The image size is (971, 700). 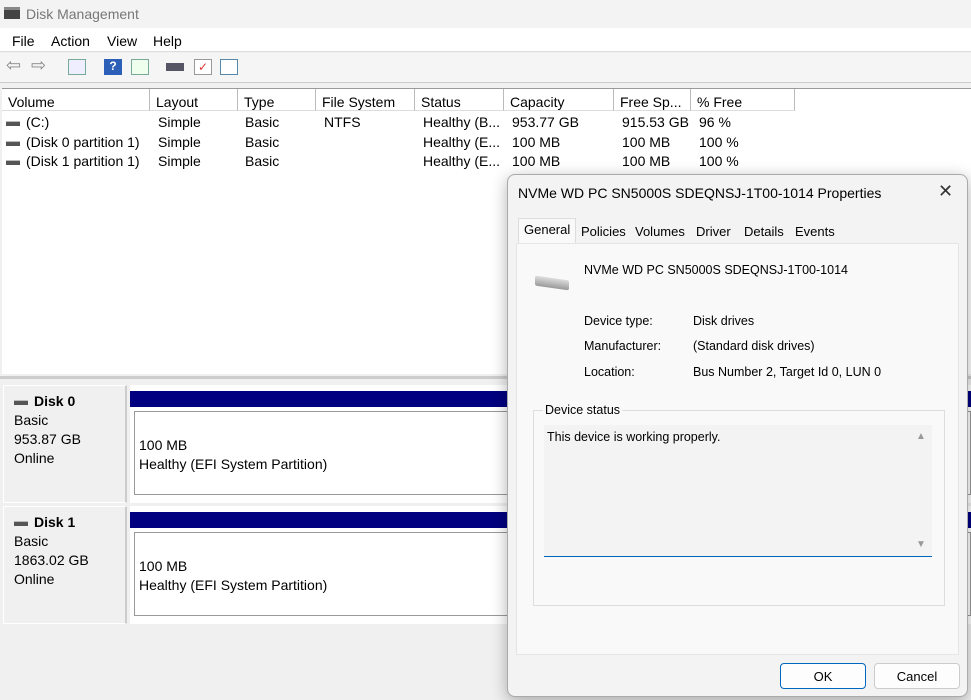 What do you see at coordinates (634, 437) in the screenshot?
I see `device-status-text: This device is working properly.` at bounding box center [634, 437].